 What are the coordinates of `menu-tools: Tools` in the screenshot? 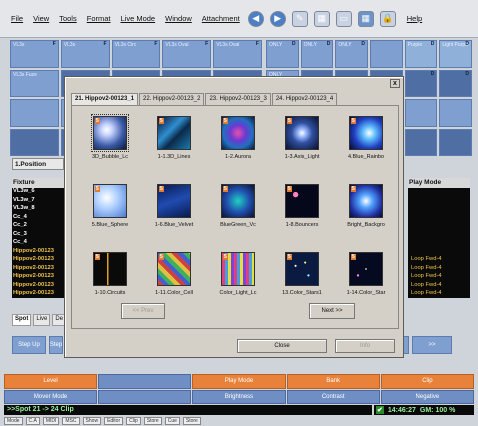 It's located at (68, 18).